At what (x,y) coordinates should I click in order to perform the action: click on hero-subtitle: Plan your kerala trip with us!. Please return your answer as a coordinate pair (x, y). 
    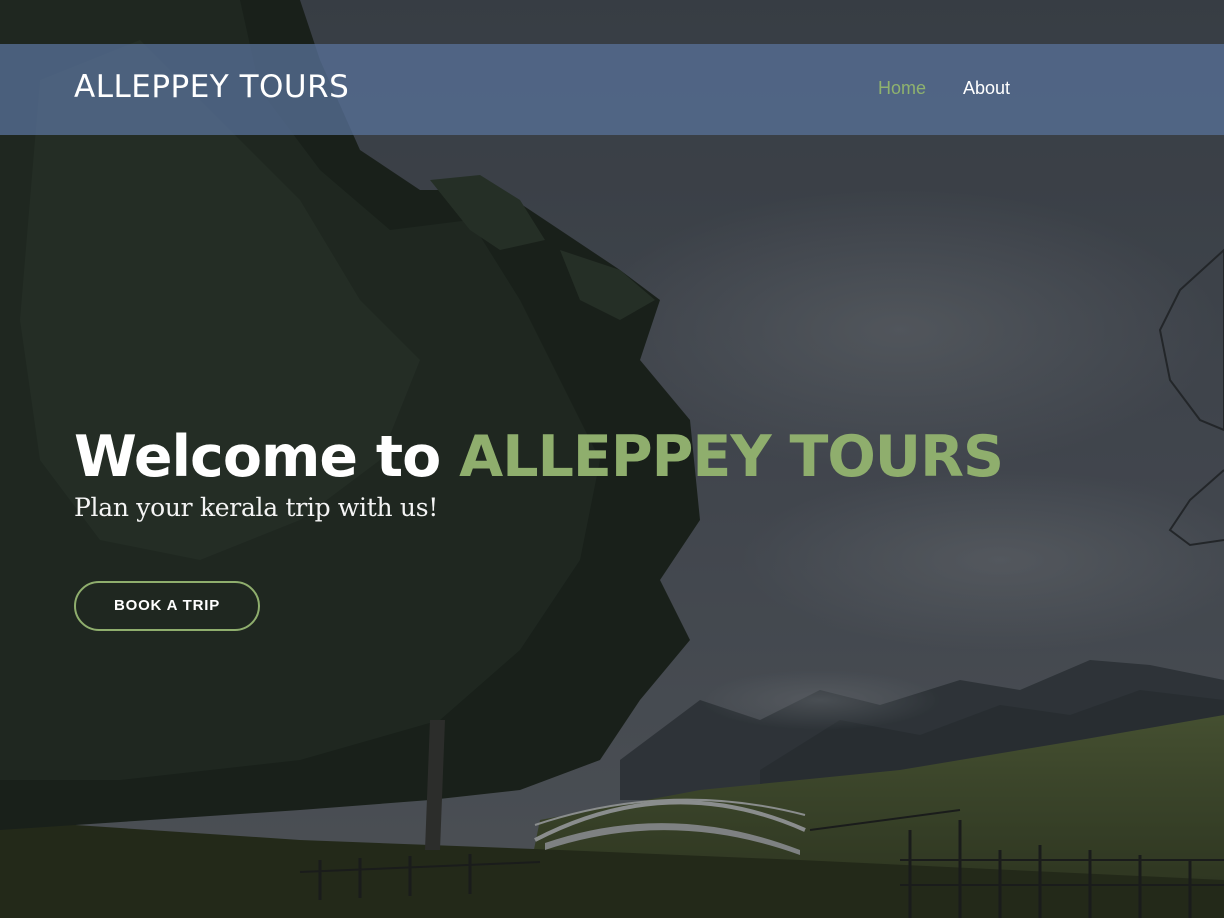
    Looking at the image, I should click on (256, 507).